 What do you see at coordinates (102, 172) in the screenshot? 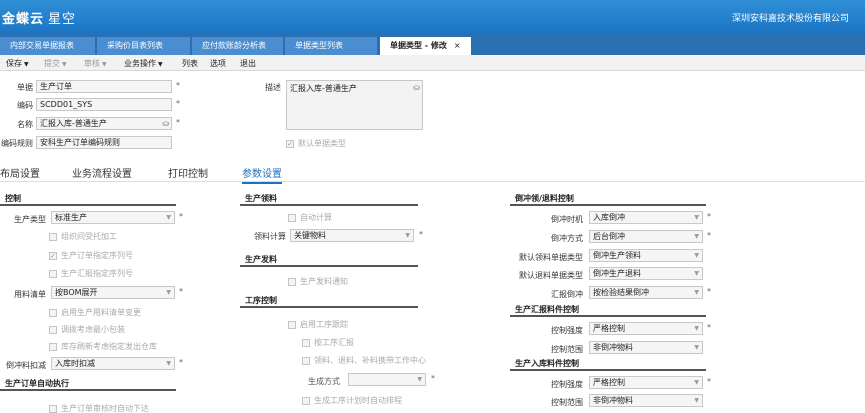
I see `tab-workflow-settings: 业务流程设置` at bounding box center [102, 172].